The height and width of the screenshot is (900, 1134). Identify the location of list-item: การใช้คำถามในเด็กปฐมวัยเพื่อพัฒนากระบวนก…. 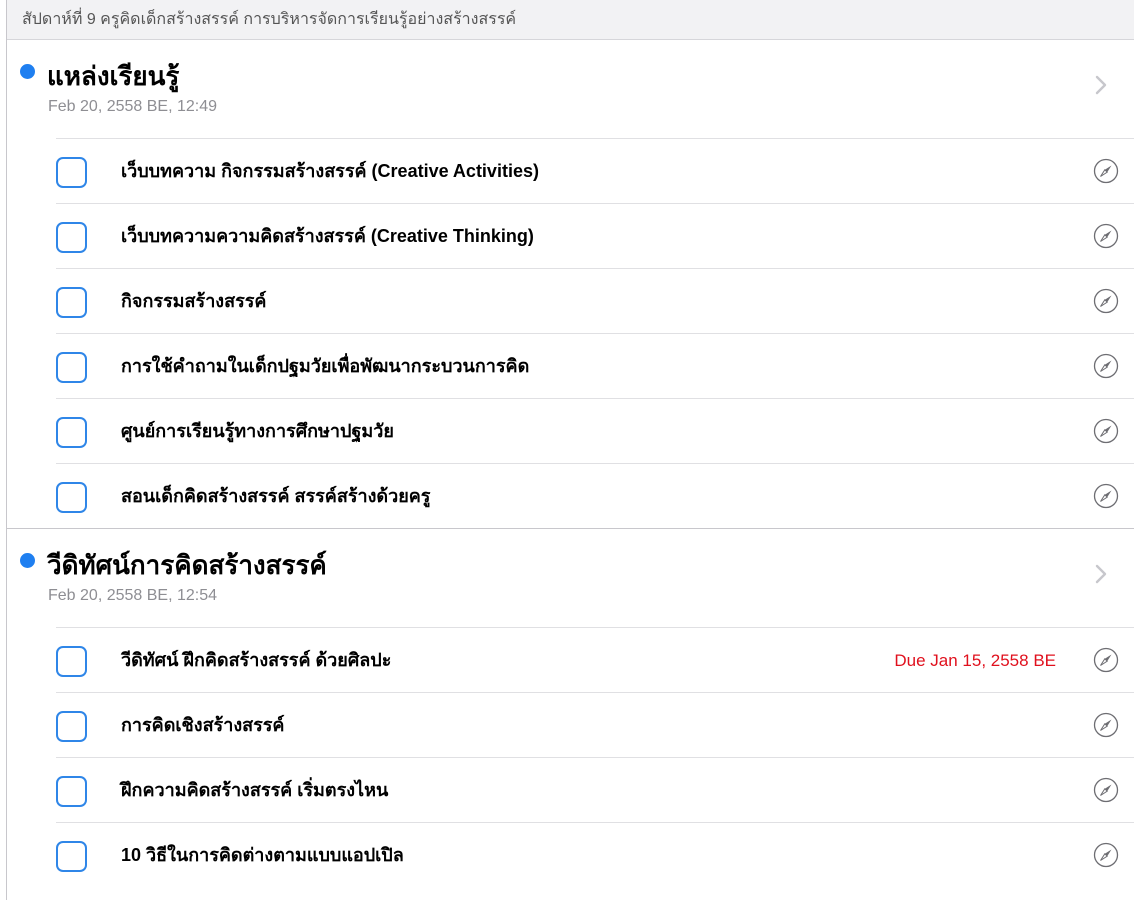
(595, 365).